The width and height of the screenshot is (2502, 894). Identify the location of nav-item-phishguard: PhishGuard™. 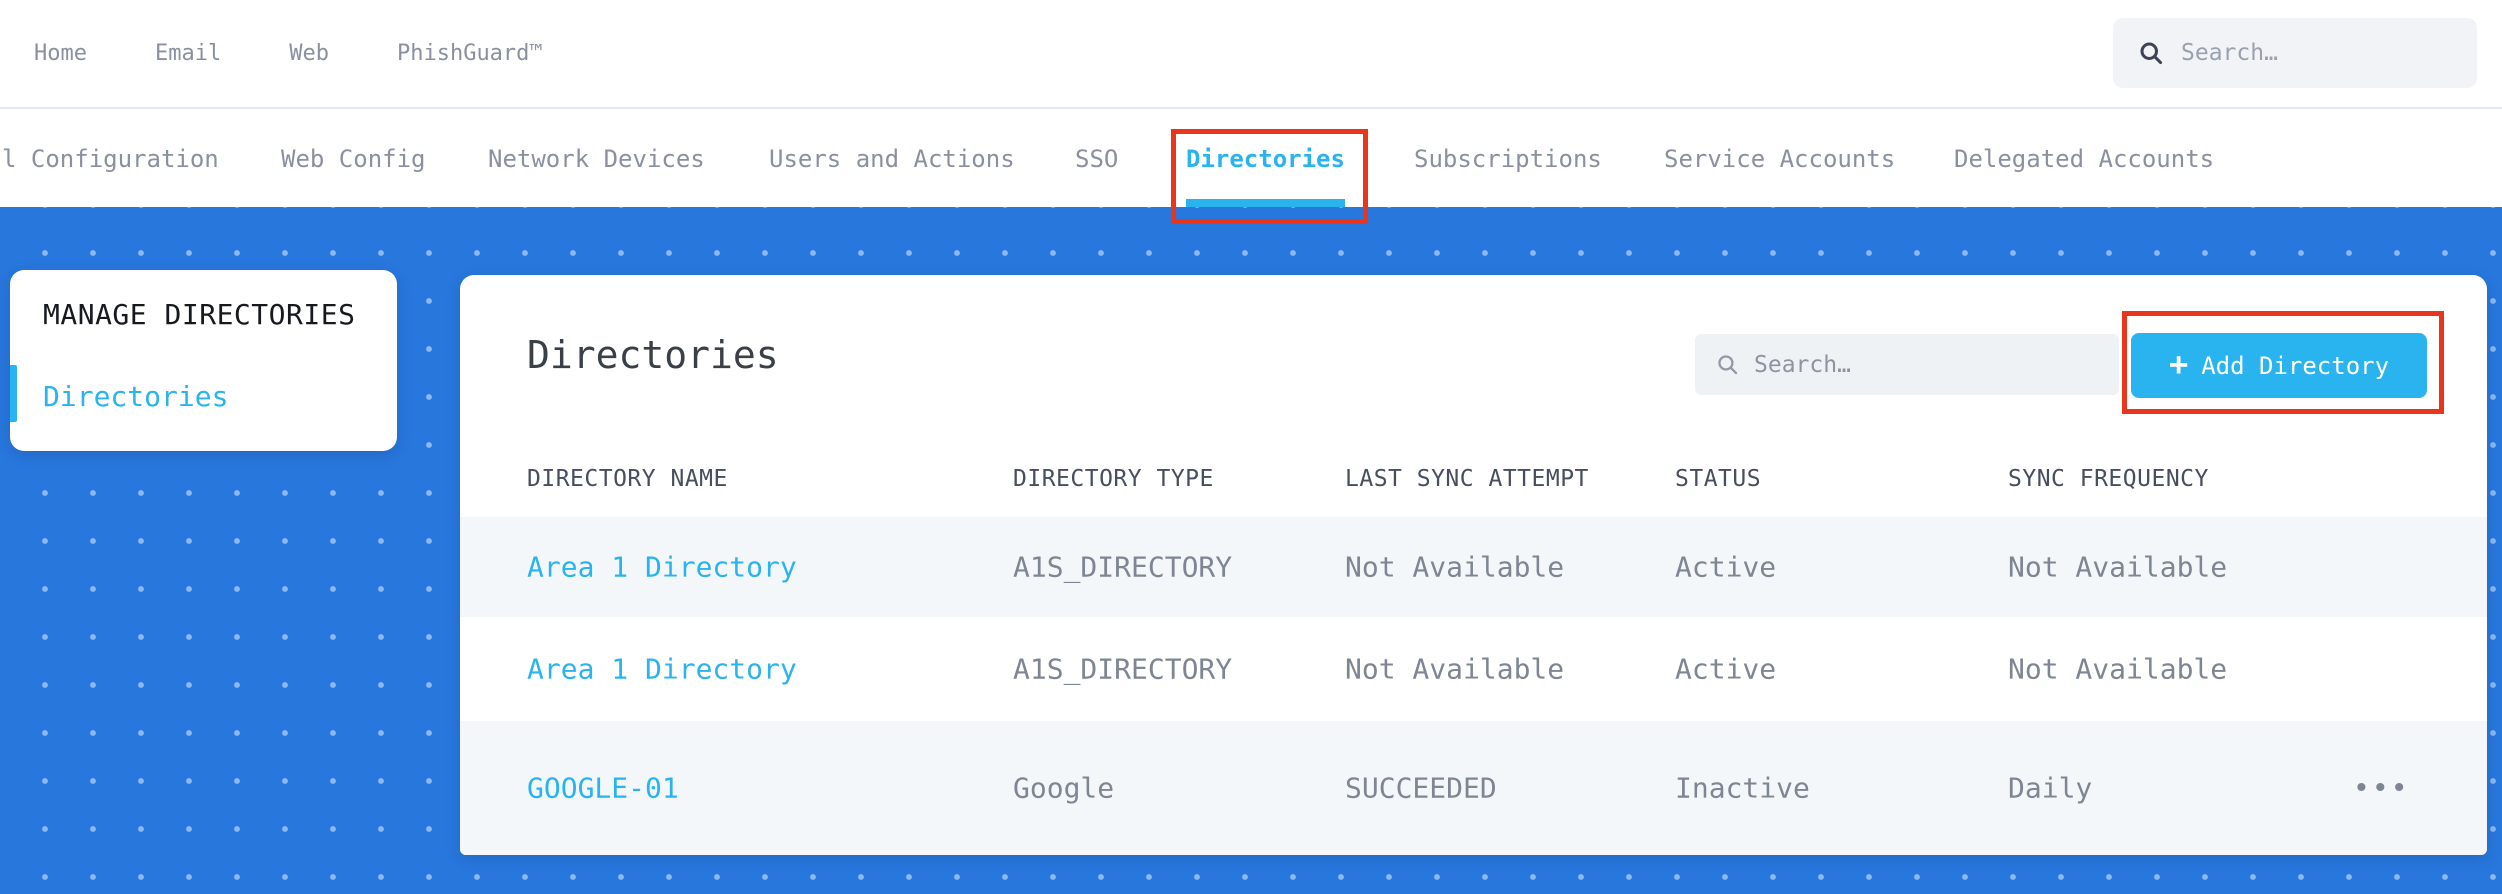
(470, 53).